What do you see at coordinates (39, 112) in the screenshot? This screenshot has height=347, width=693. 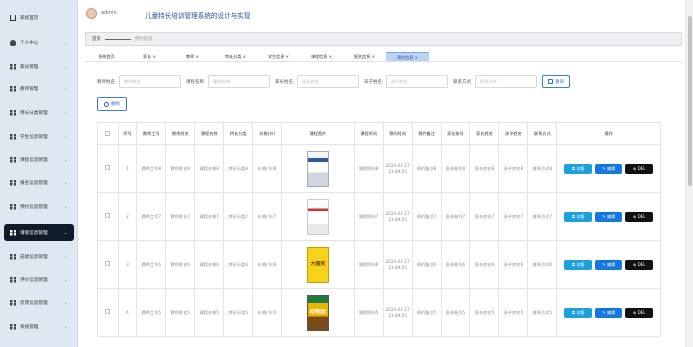 I see `sidebar-item: 特长分类管理 ⌄` at bounding box center [39, 112].